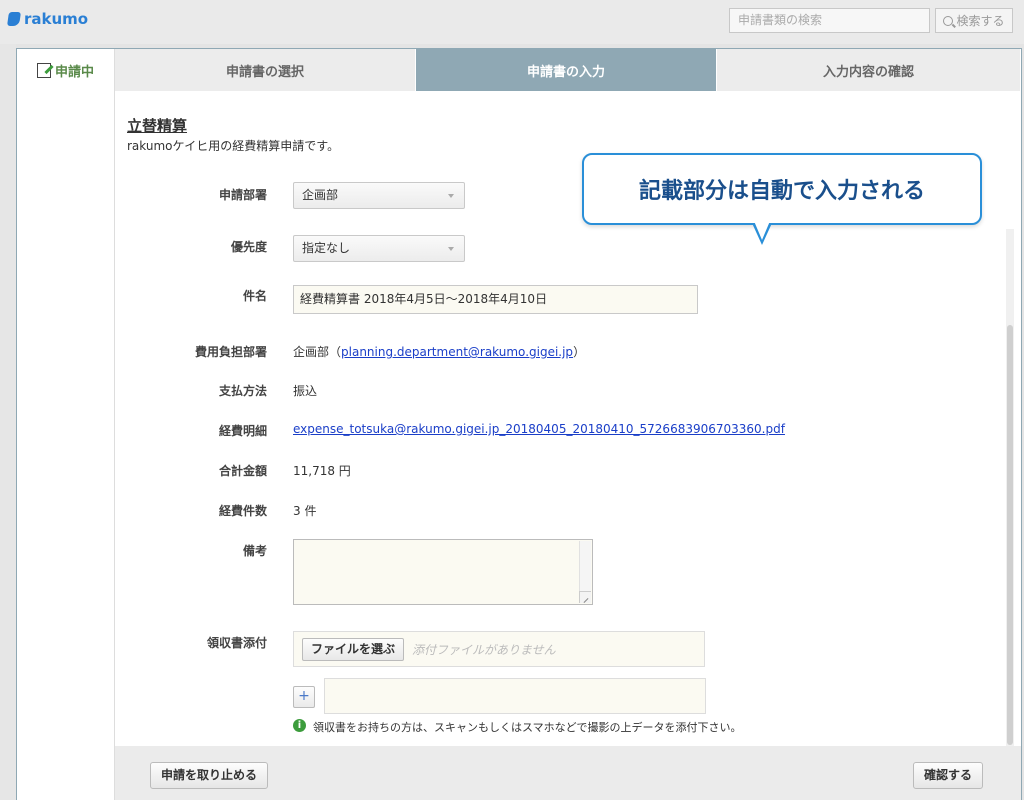 The width and height of the screenshot is (1024, 800). Describe the element at coordinates (254, 296) in the screenshot. I see `subject-label: 件名` at that location.